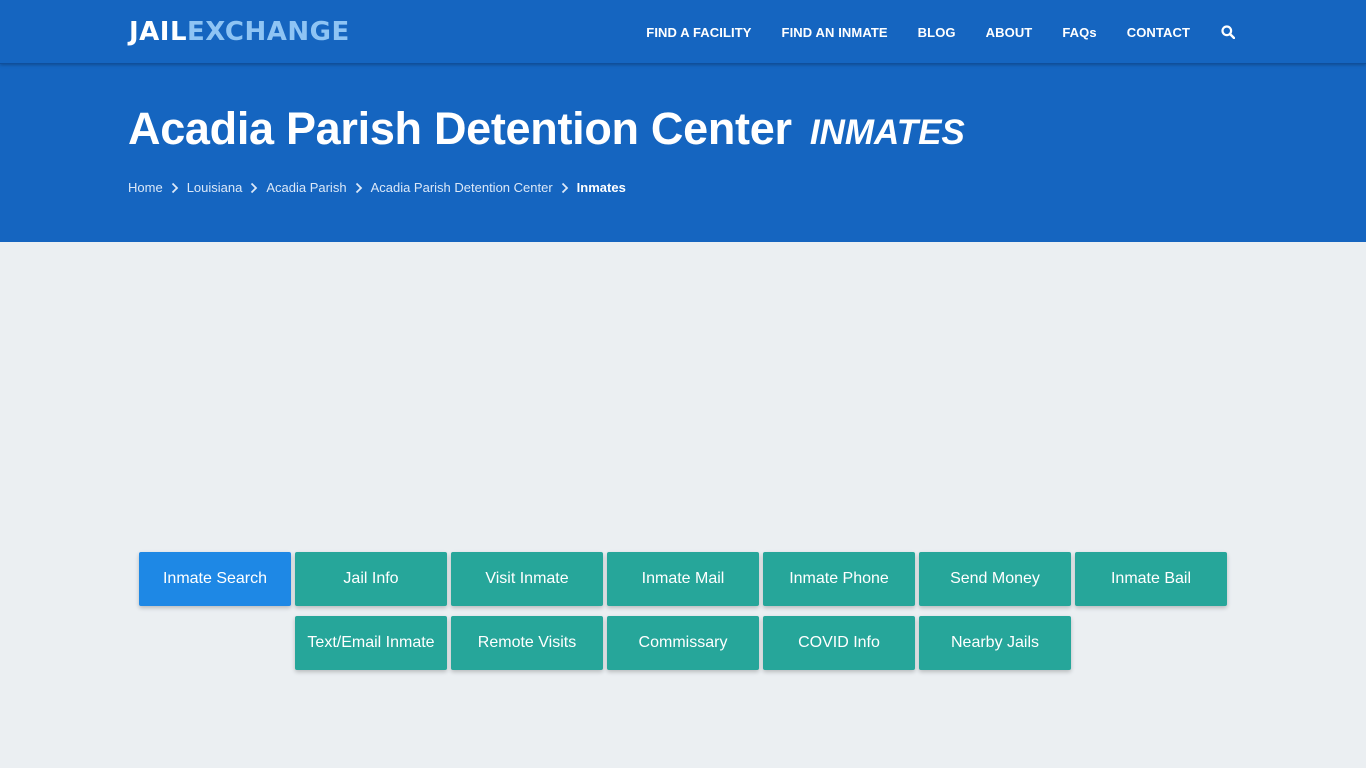 The width and height of the screenshot is (1366, 768). I want to click on breadcrumb-acadia-parish: Acadia Parish, so click(306, 187).